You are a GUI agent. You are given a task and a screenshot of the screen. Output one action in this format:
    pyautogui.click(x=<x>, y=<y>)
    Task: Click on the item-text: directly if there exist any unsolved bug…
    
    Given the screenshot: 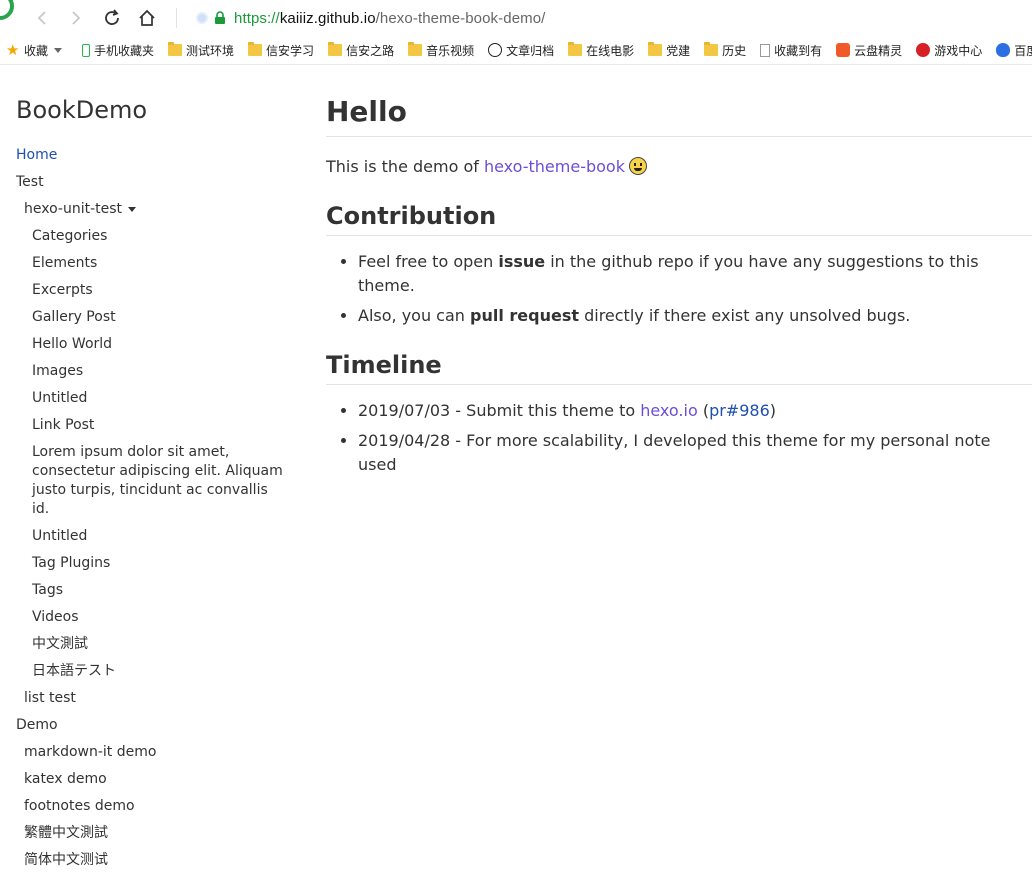 What is the action you would take?
    pyautogui.click(x=745, y=315)
    